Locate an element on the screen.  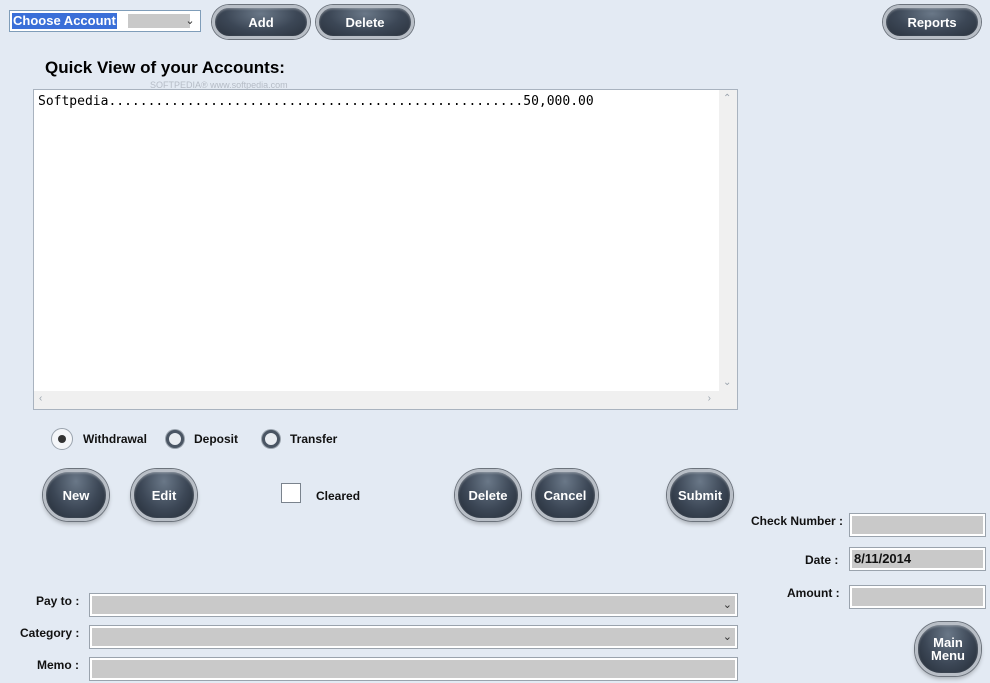
new-button-label: New is located at coordinates (76, 495).